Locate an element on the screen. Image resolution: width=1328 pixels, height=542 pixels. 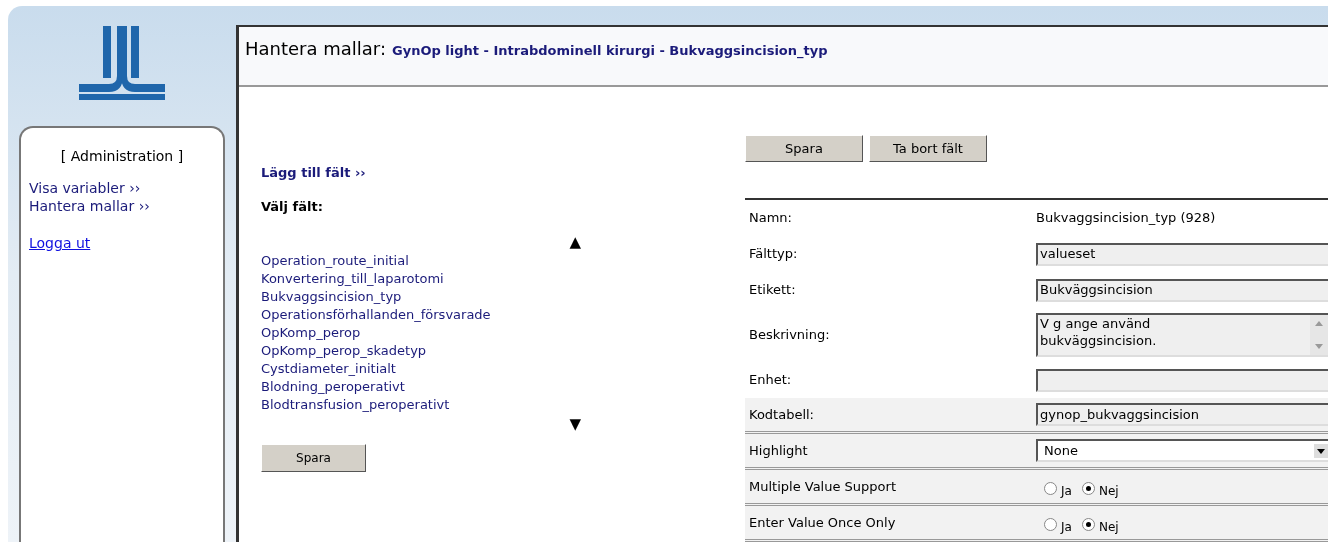
logo-icon is located at coordinates (122, 63).